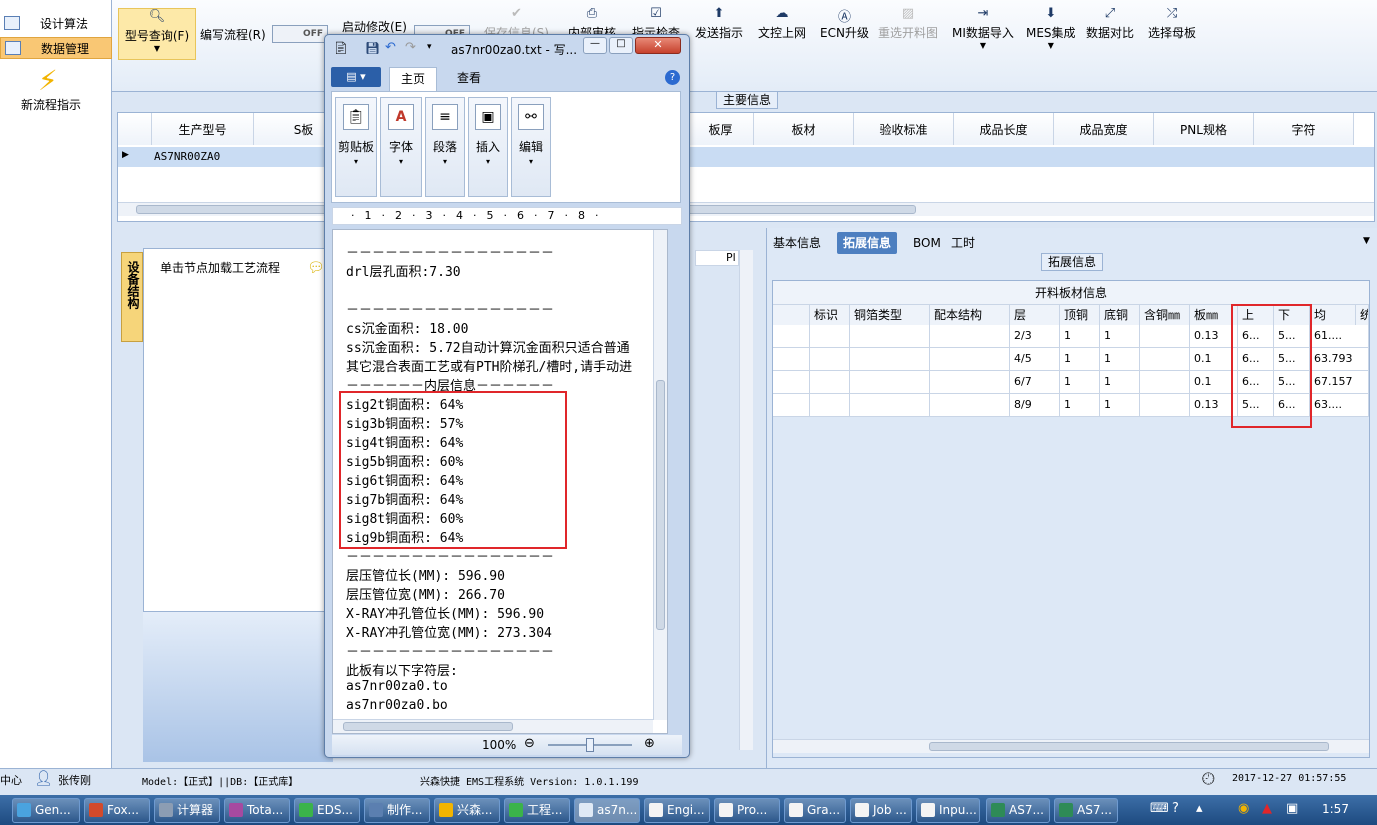 The width and height of the screenshot is (1377, 825). What do you see at coordinates (56, 23) in the screenshot?
I see `nav-item-design-algorithm: 设计算法` at bounding box center [56, 23].